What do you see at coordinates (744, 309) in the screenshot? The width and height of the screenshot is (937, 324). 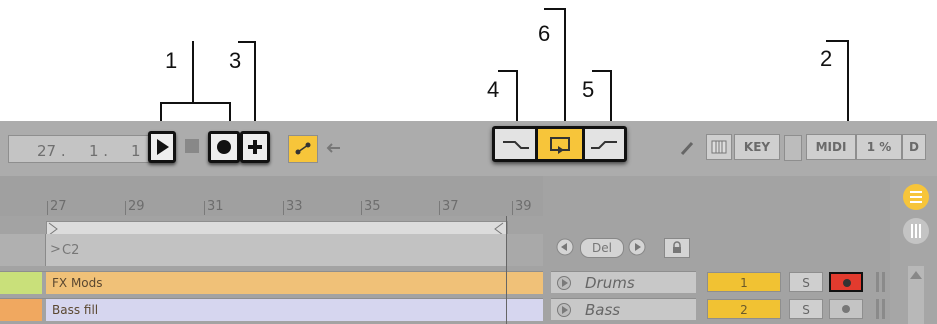 I see `track-activator: 2` at bounding box center [744, 309].